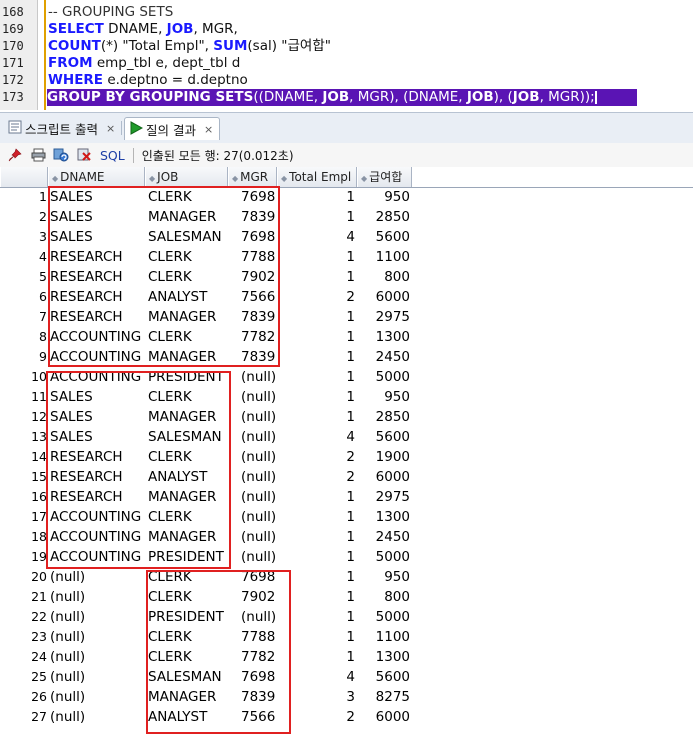 This screenshot has width=693, height=740. I want to click on cell-job: SALESMAN, so click(185, 437).